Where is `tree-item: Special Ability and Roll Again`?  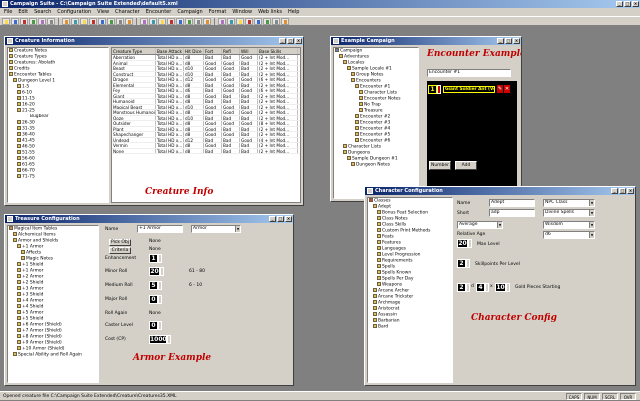
tree-item: Special Ability and Roll Again is located at coordinates (53, 355).